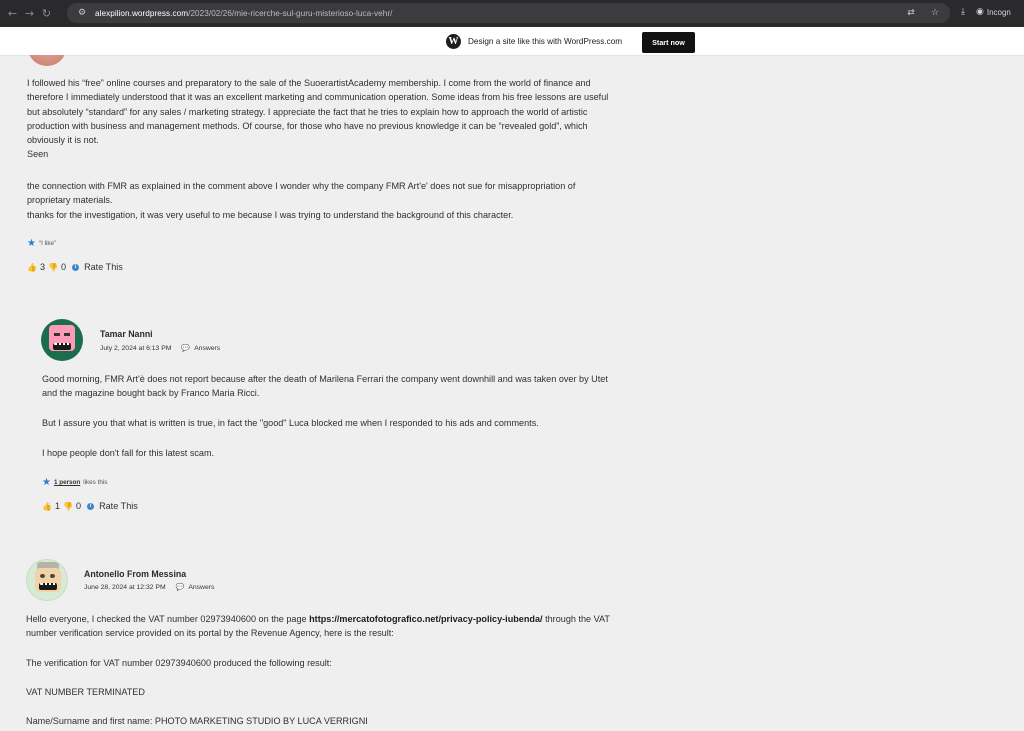 The width and height of the screenshot is (1024, 731). What do you see at coordinates (46, 13) in the screenshot?
I see `reload-icon: ↻` at bounding box center [46, 13].